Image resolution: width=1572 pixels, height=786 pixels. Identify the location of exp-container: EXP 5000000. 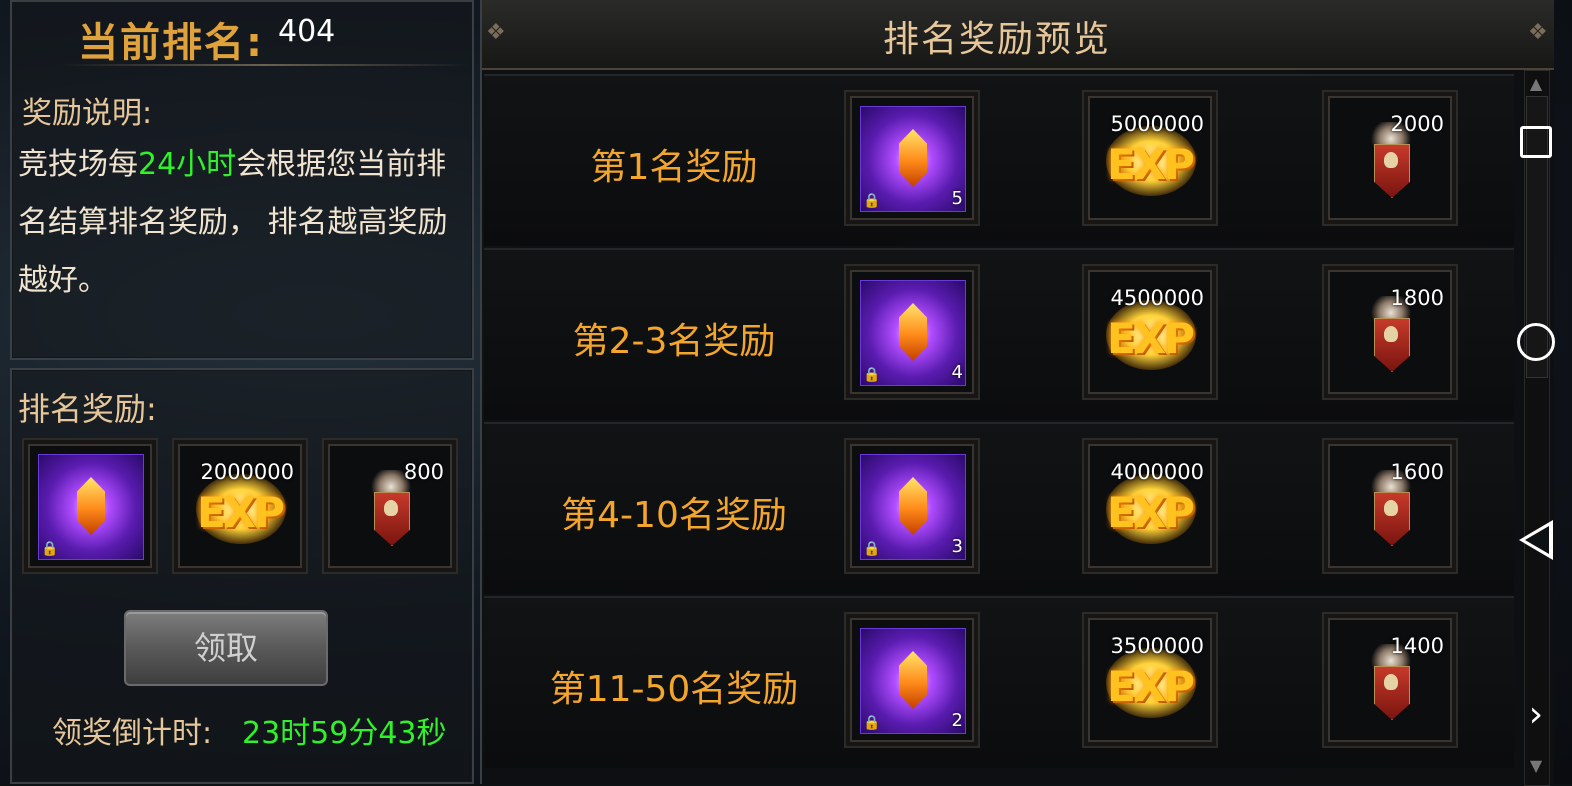
(1151, 158).